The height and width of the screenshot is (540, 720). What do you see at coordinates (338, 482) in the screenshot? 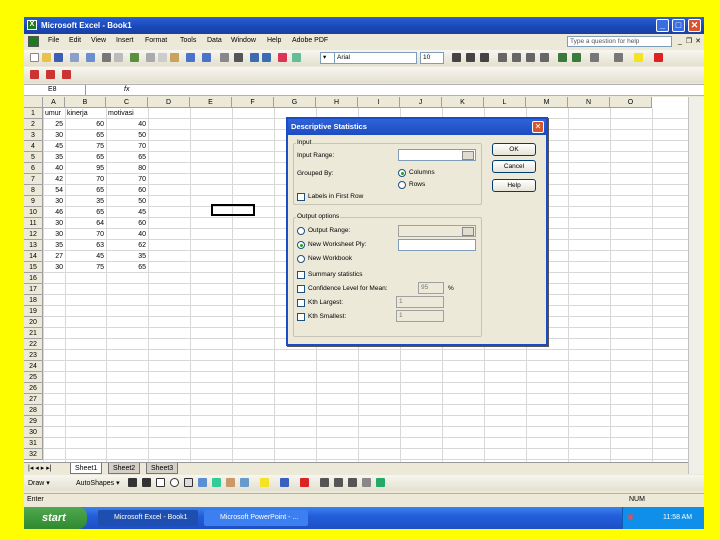
I see `dash-style-icon` at bounding box center [338, 482].